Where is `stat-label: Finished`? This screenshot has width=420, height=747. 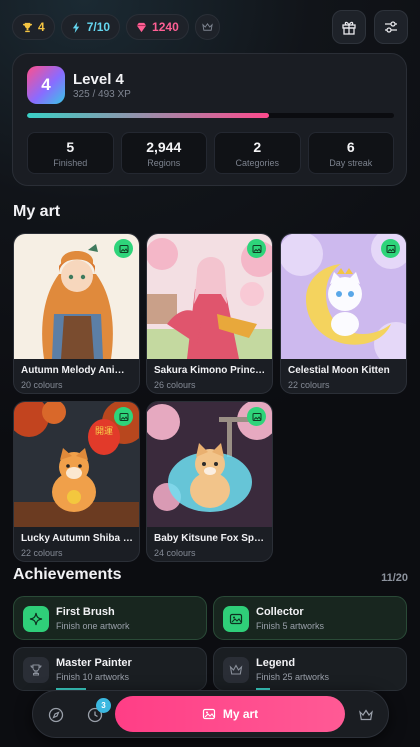 stat-label: Finished is located at coordinates (70, 162).